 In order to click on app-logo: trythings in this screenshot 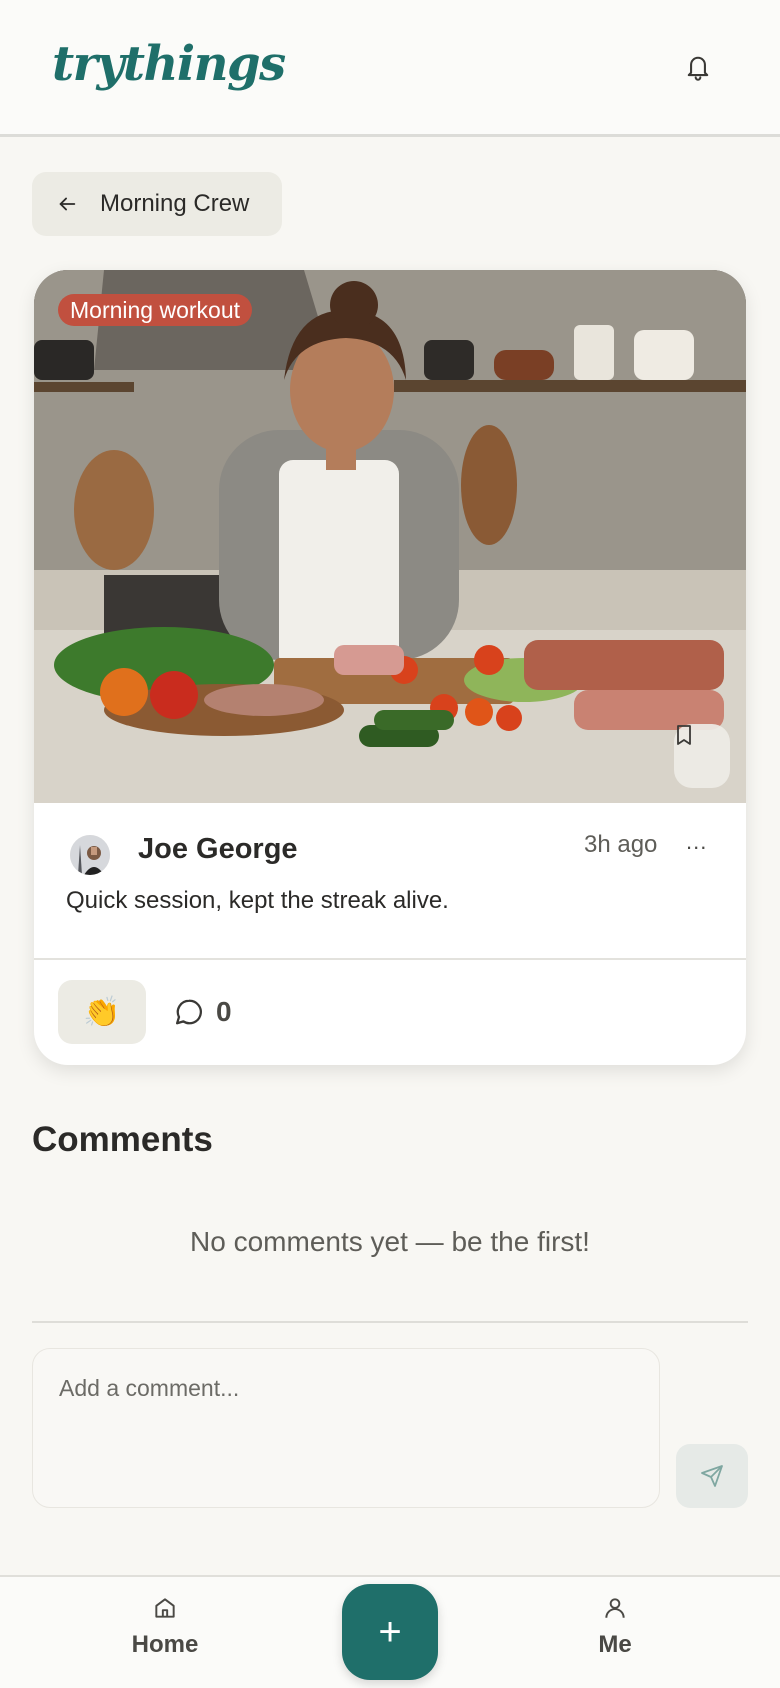, I will do `click(169, 64)`.